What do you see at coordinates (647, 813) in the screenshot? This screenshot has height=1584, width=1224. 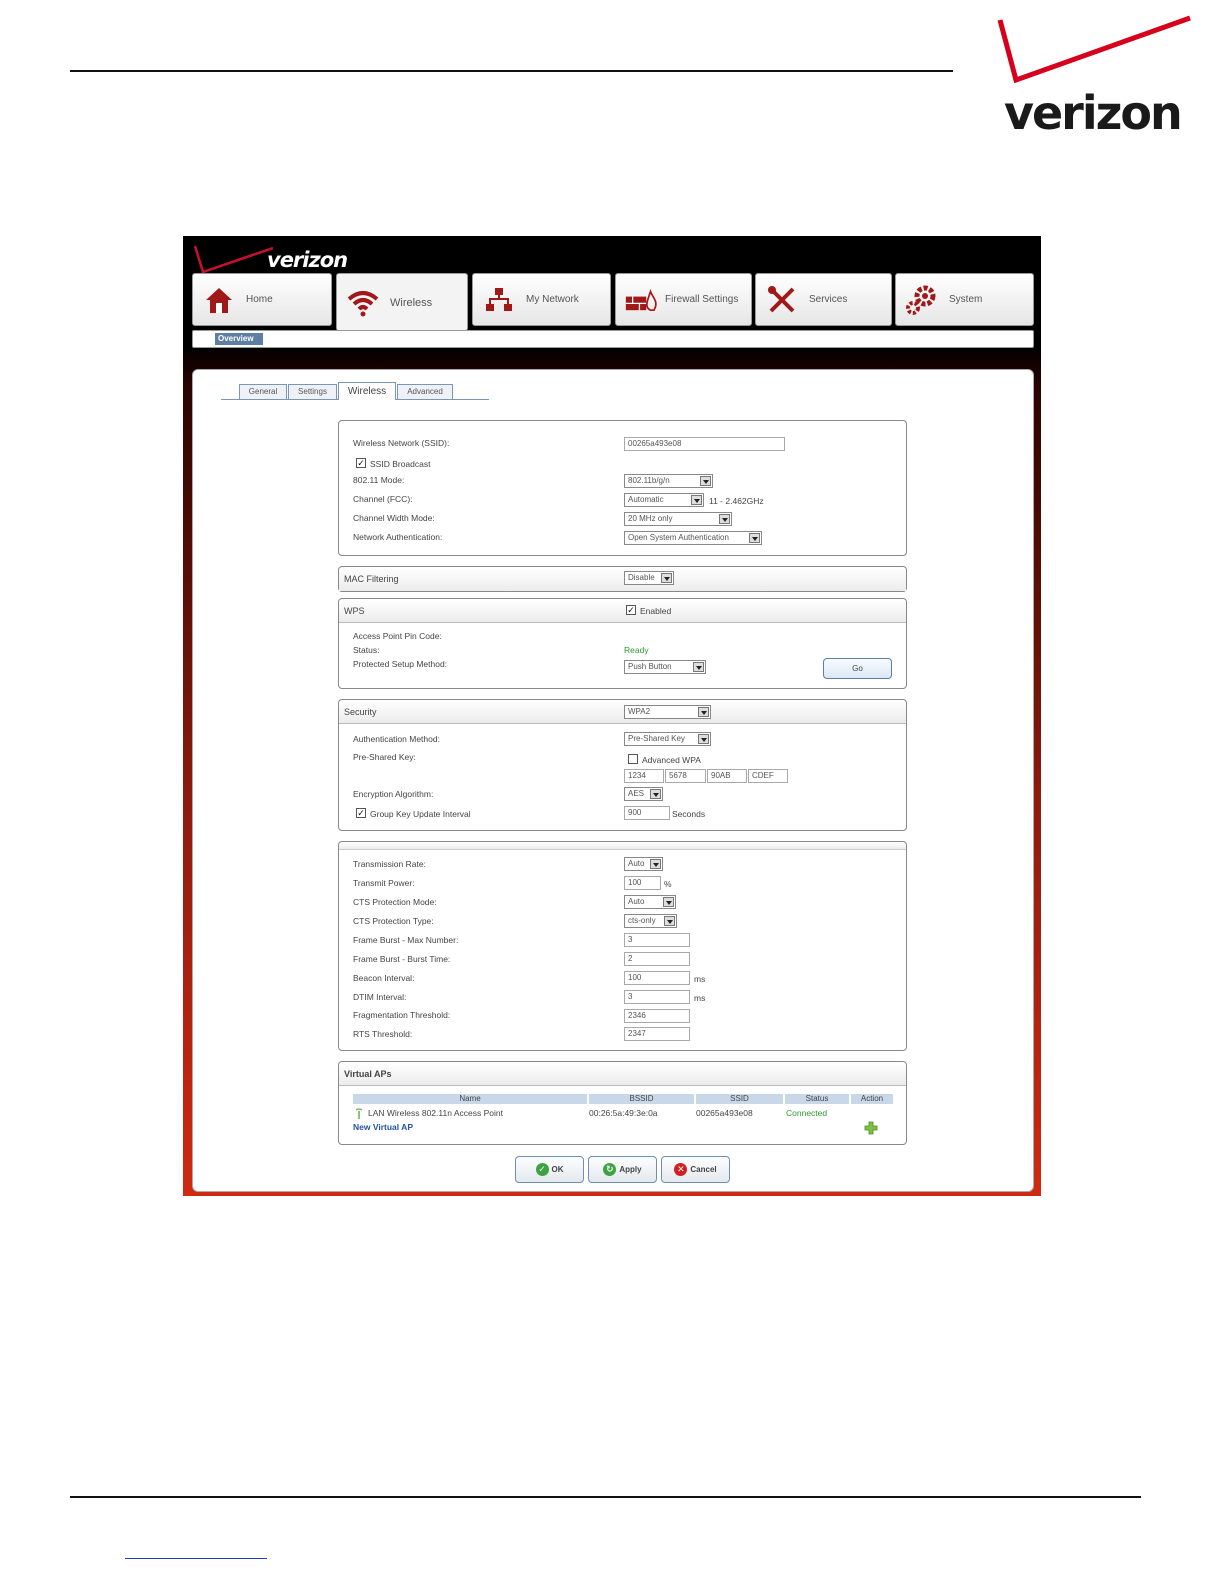 I see `group-key-input: 900` at bounding box center [647, 813].